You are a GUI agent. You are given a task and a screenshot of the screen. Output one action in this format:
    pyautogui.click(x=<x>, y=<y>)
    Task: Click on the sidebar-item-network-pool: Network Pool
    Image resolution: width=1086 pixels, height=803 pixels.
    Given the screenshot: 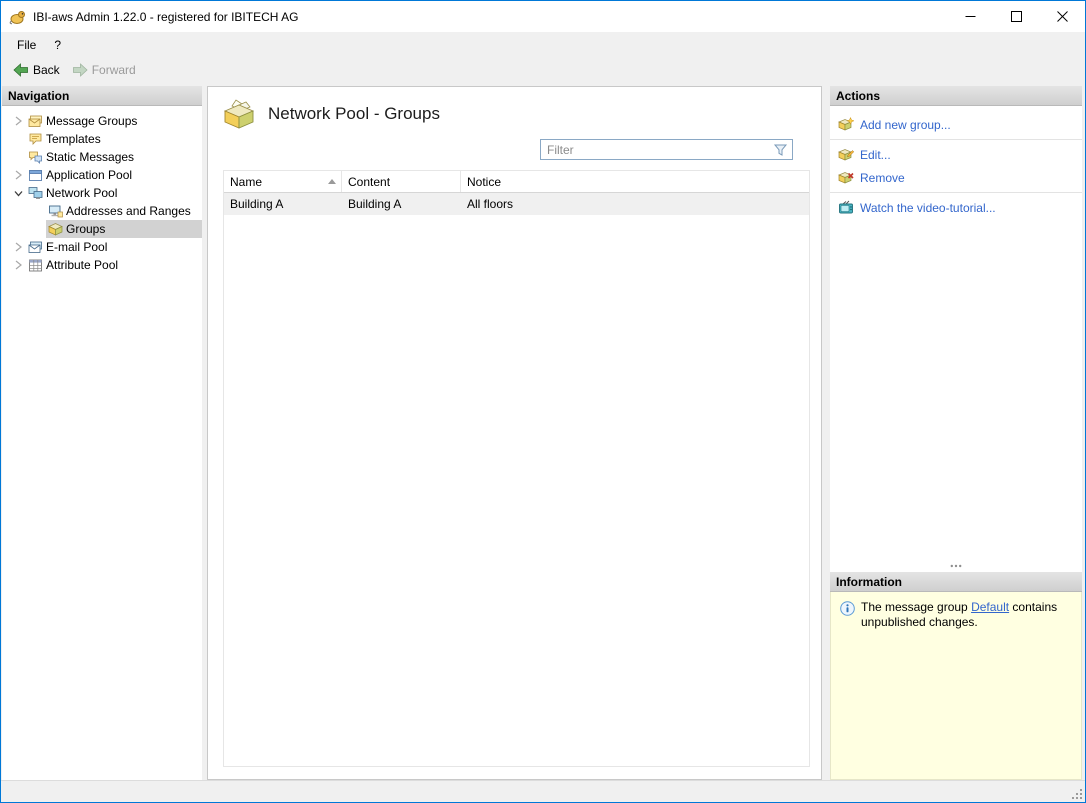 What is the action you would take?
    pyautogui.click(x=102, y=193)
    